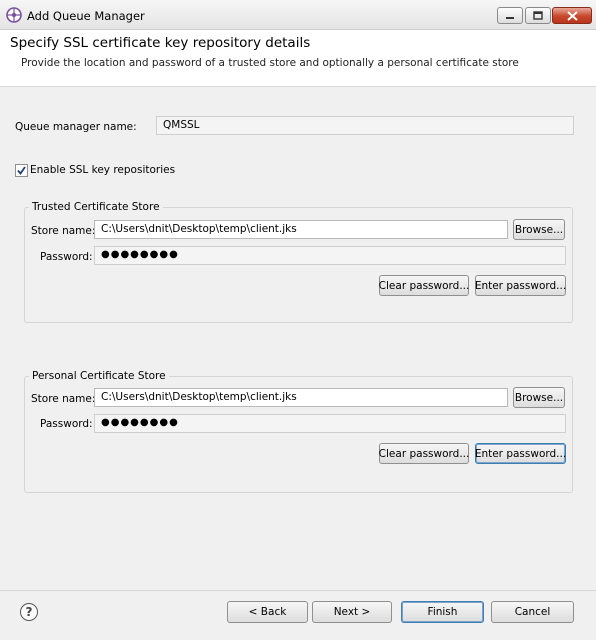 The image size is (596, 640). I want to click on close-button, so click(572, 15).